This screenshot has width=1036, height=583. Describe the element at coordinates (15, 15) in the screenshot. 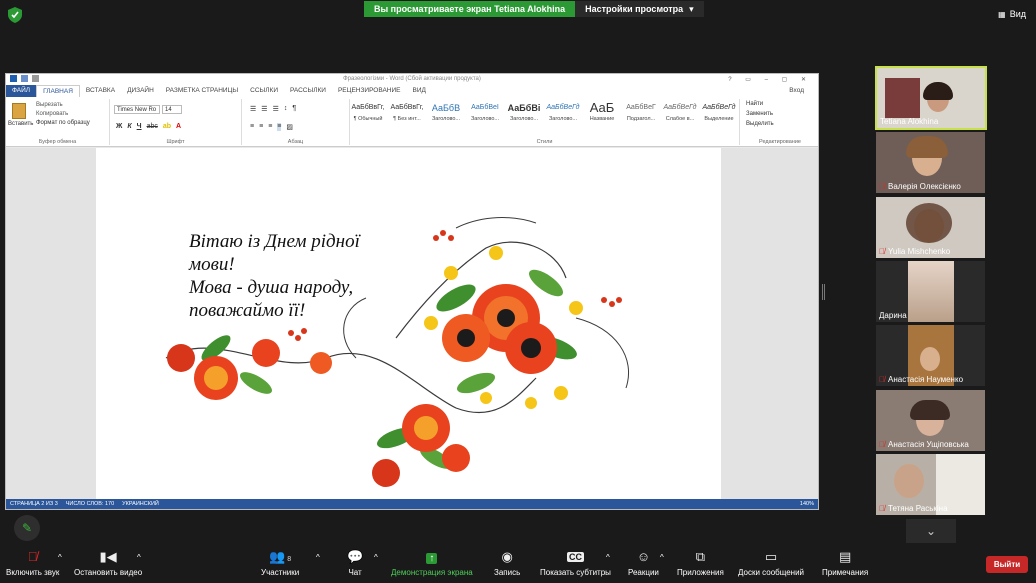

I see `shield-icon` at that location.